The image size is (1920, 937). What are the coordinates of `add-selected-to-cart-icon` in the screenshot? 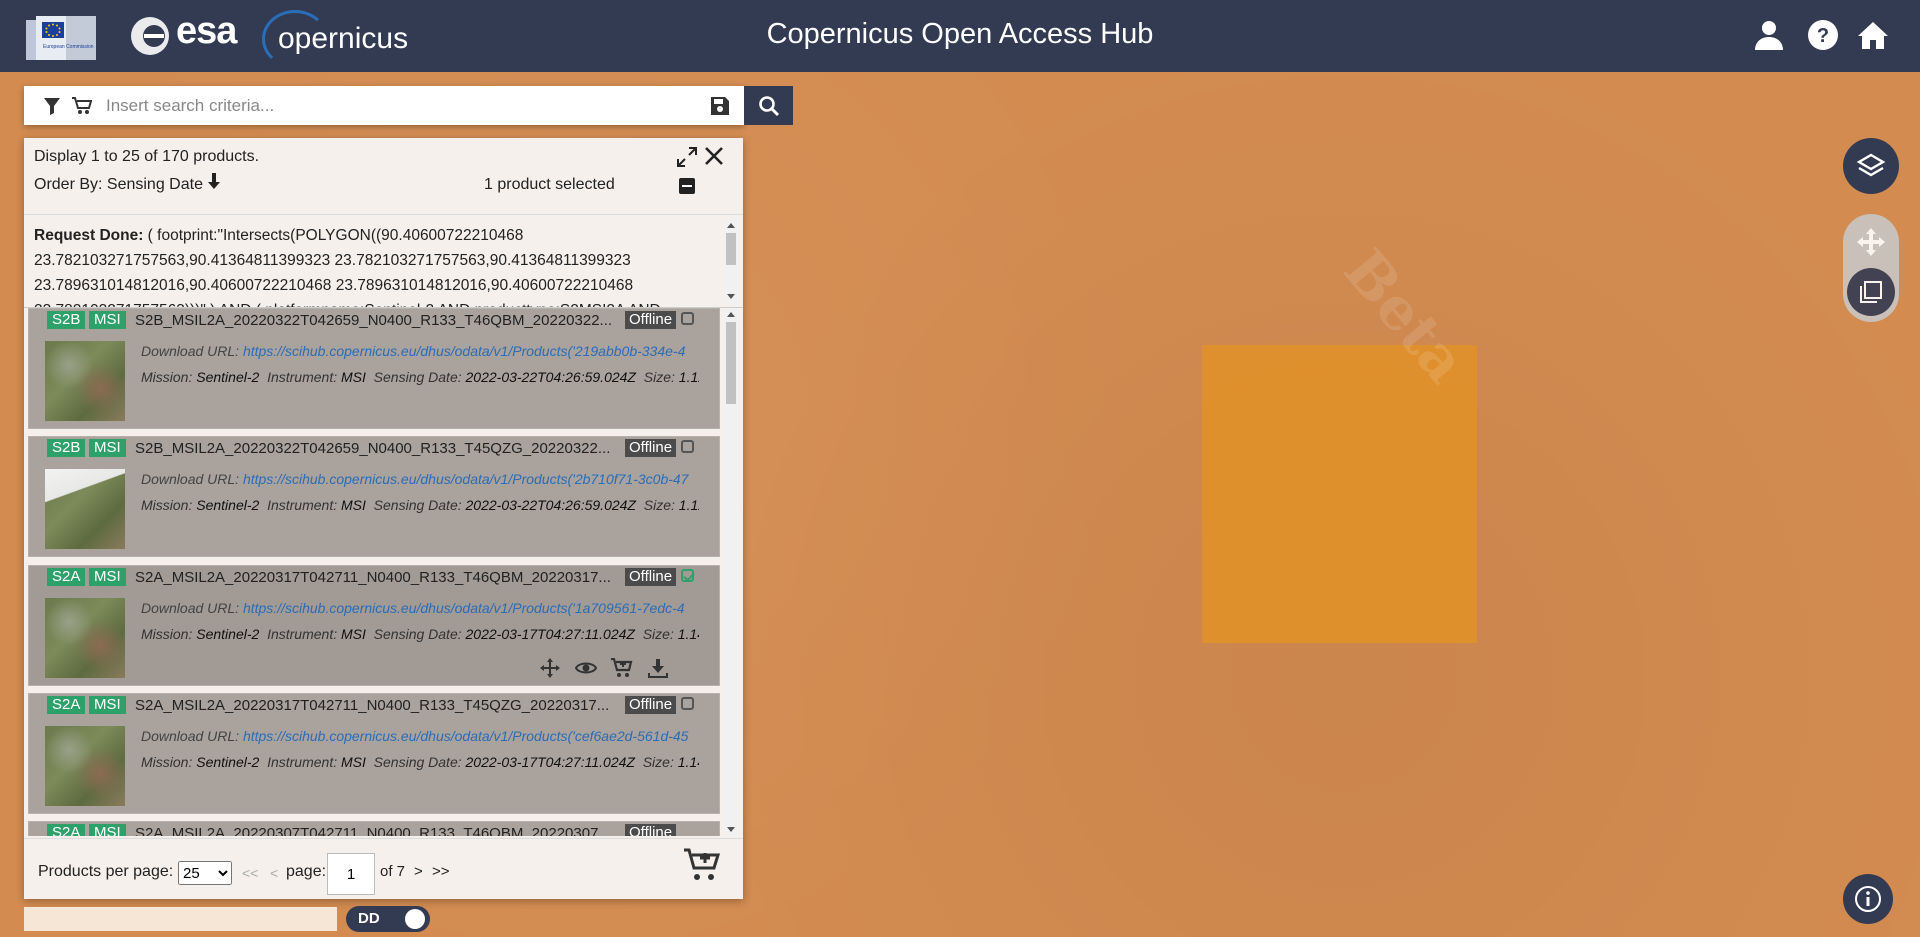 It's located at (702, 865).